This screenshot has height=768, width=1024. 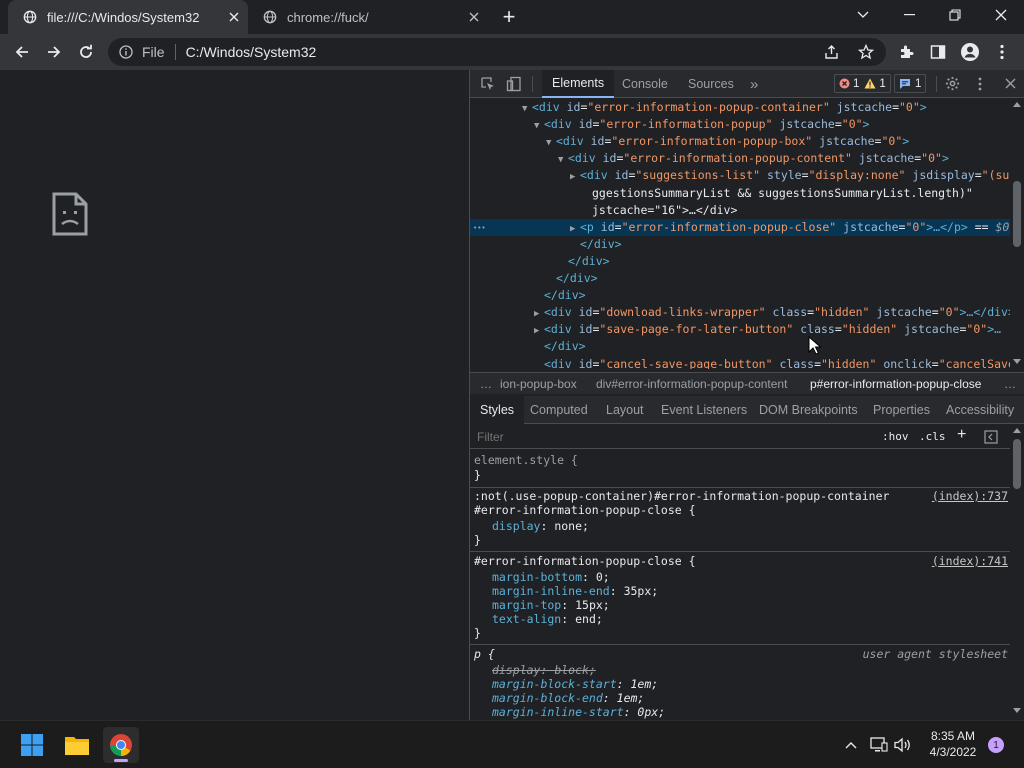 I want to click on browser-tab-active: file:///C:/Windos/System32, so click(x=128, y=17).